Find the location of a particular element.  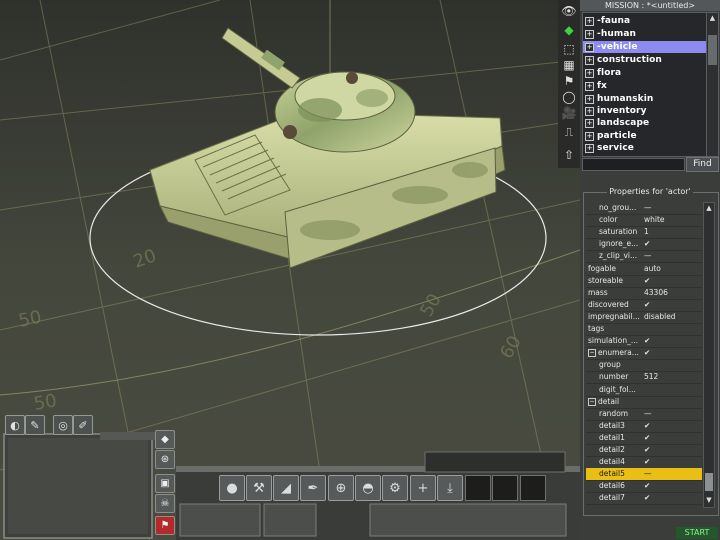

properties-scrollbar: ▲ ▼ is located at coordinates (709, 355).